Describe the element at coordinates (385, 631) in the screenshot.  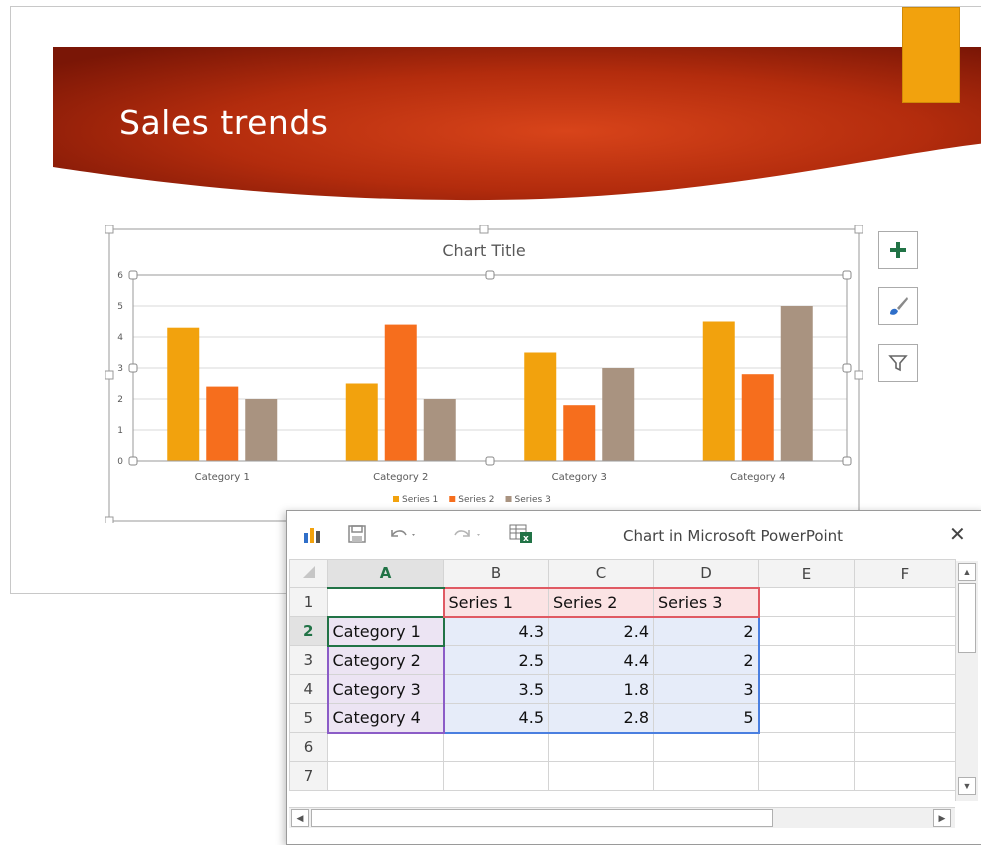
I see `cell-a2: Category 1` at that location.